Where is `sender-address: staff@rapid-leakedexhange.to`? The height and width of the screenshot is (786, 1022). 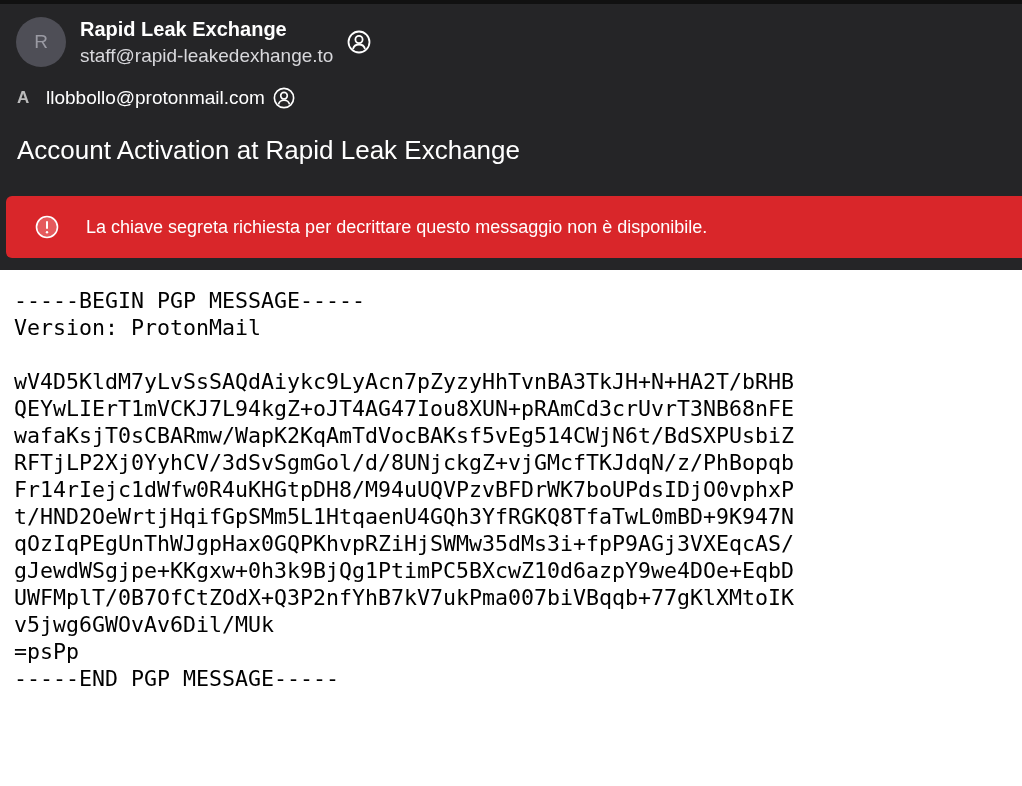 sender-address: staff@rapid-leakedexhange.to is located at coordinates (207, 55).